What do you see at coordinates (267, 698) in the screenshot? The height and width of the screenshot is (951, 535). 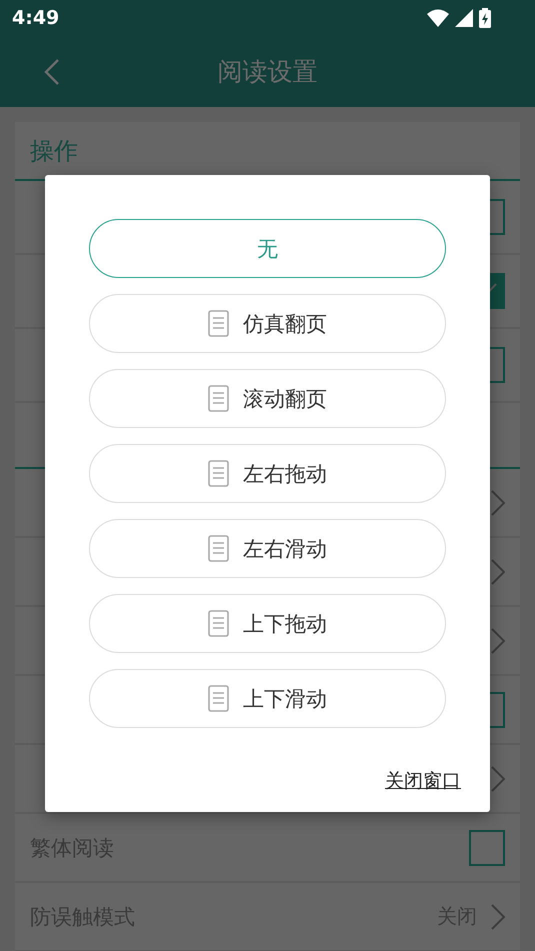 I see `page-turn-option: 上下滑动` at bounding box center [267, 698].